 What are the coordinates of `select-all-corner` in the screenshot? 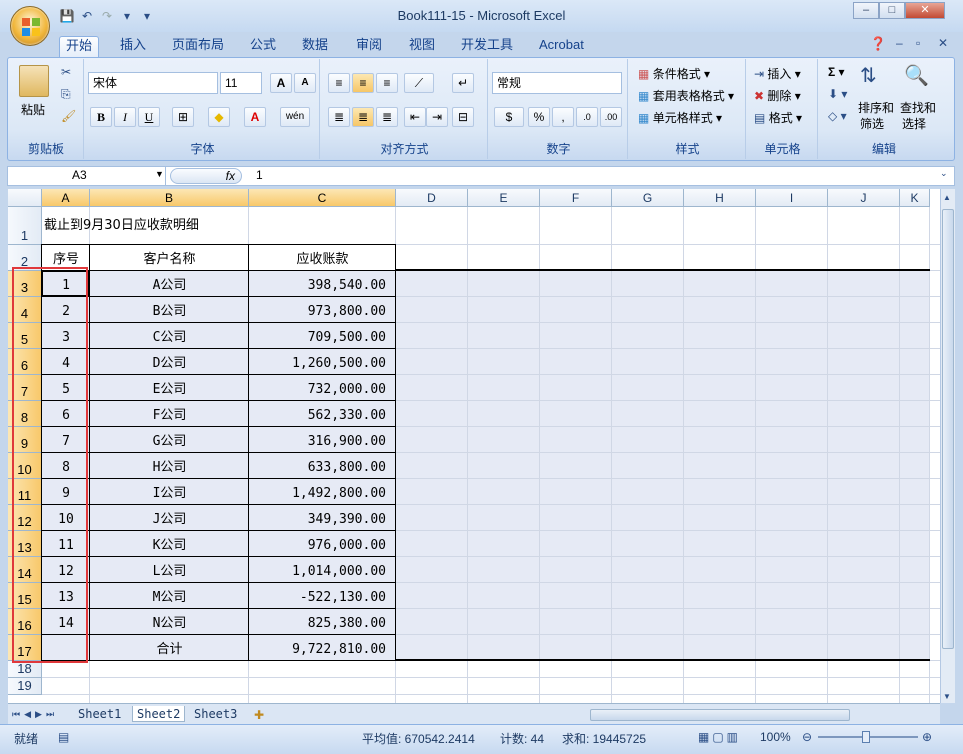 It's located at (25, 198).